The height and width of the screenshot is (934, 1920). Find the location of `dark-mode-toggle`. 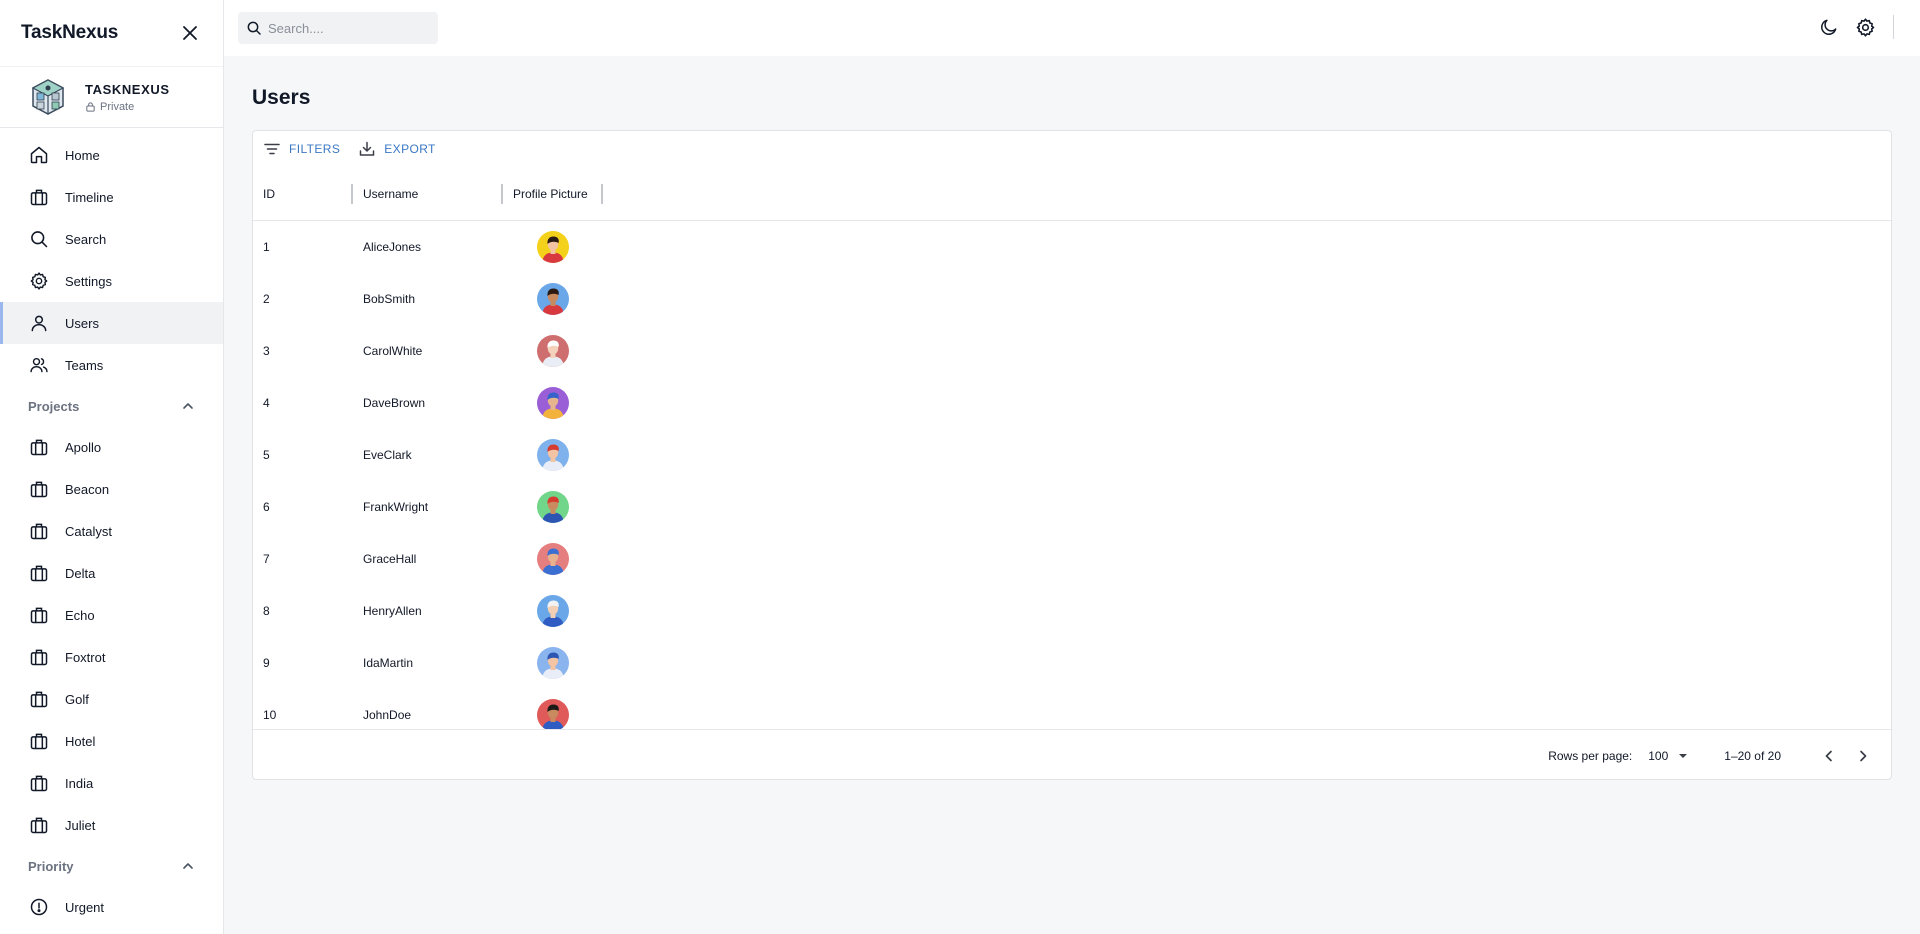

dark-mode-toggle is located at coordinates (1829, 27).